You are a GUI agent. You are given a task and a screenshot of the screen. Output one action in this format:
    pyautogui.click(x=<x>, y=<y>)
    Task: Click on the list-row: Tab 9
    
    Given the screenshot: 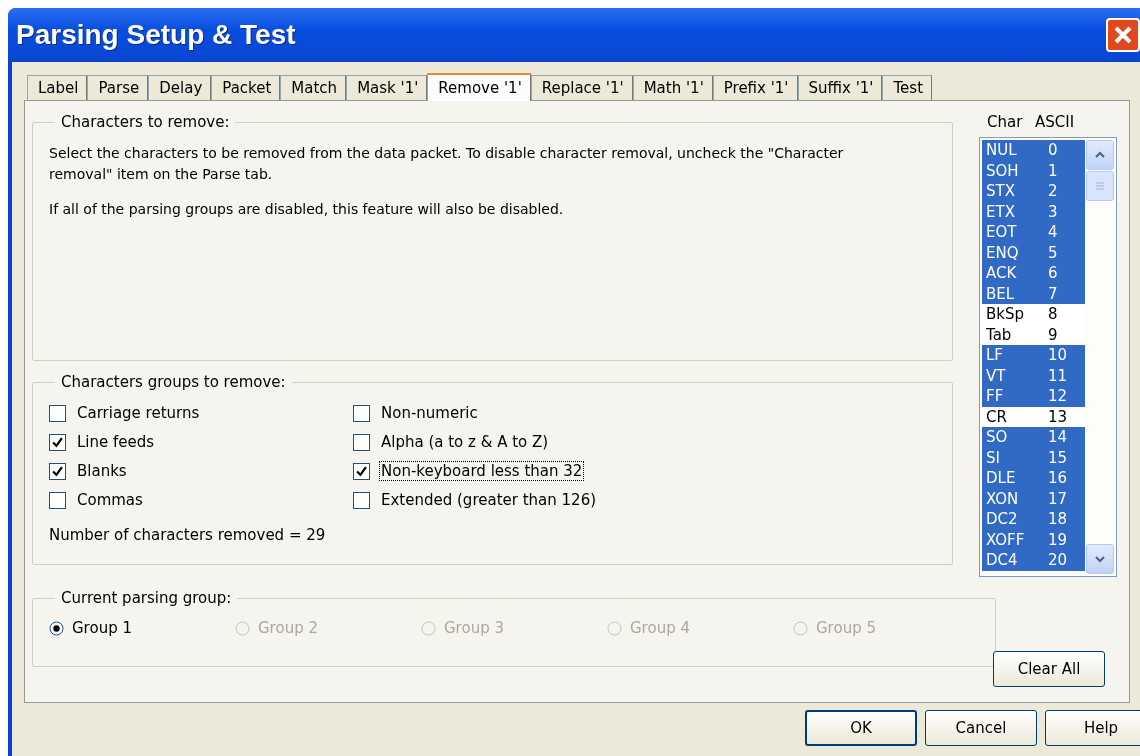 What is the action you would take?
    pyautogui.click(x=1033, y=334)
    